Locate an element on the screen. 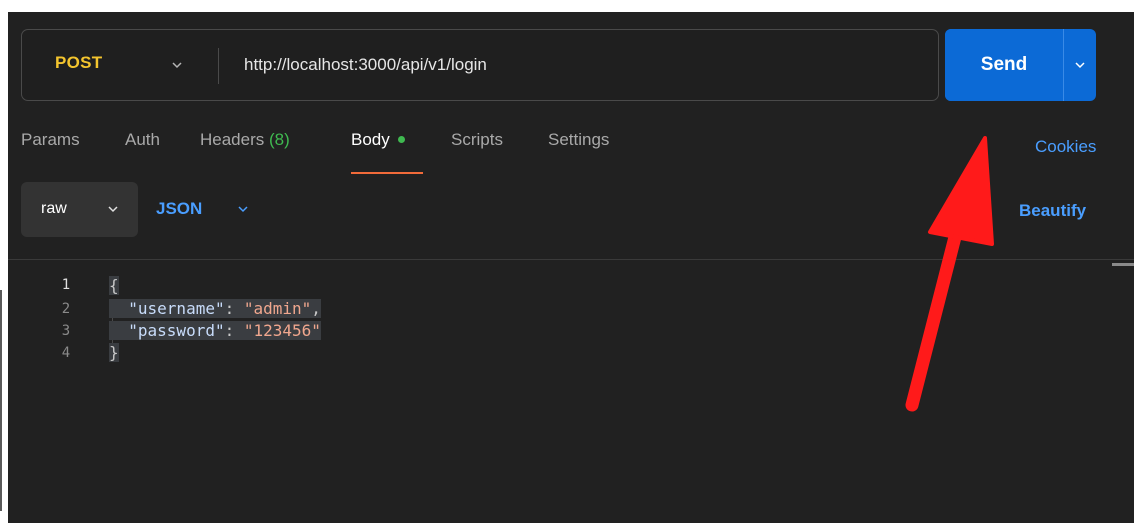 Image resolution: width=1134 pixels, height=523 pixels. close-brace: } is located at coordinates (114, 352).